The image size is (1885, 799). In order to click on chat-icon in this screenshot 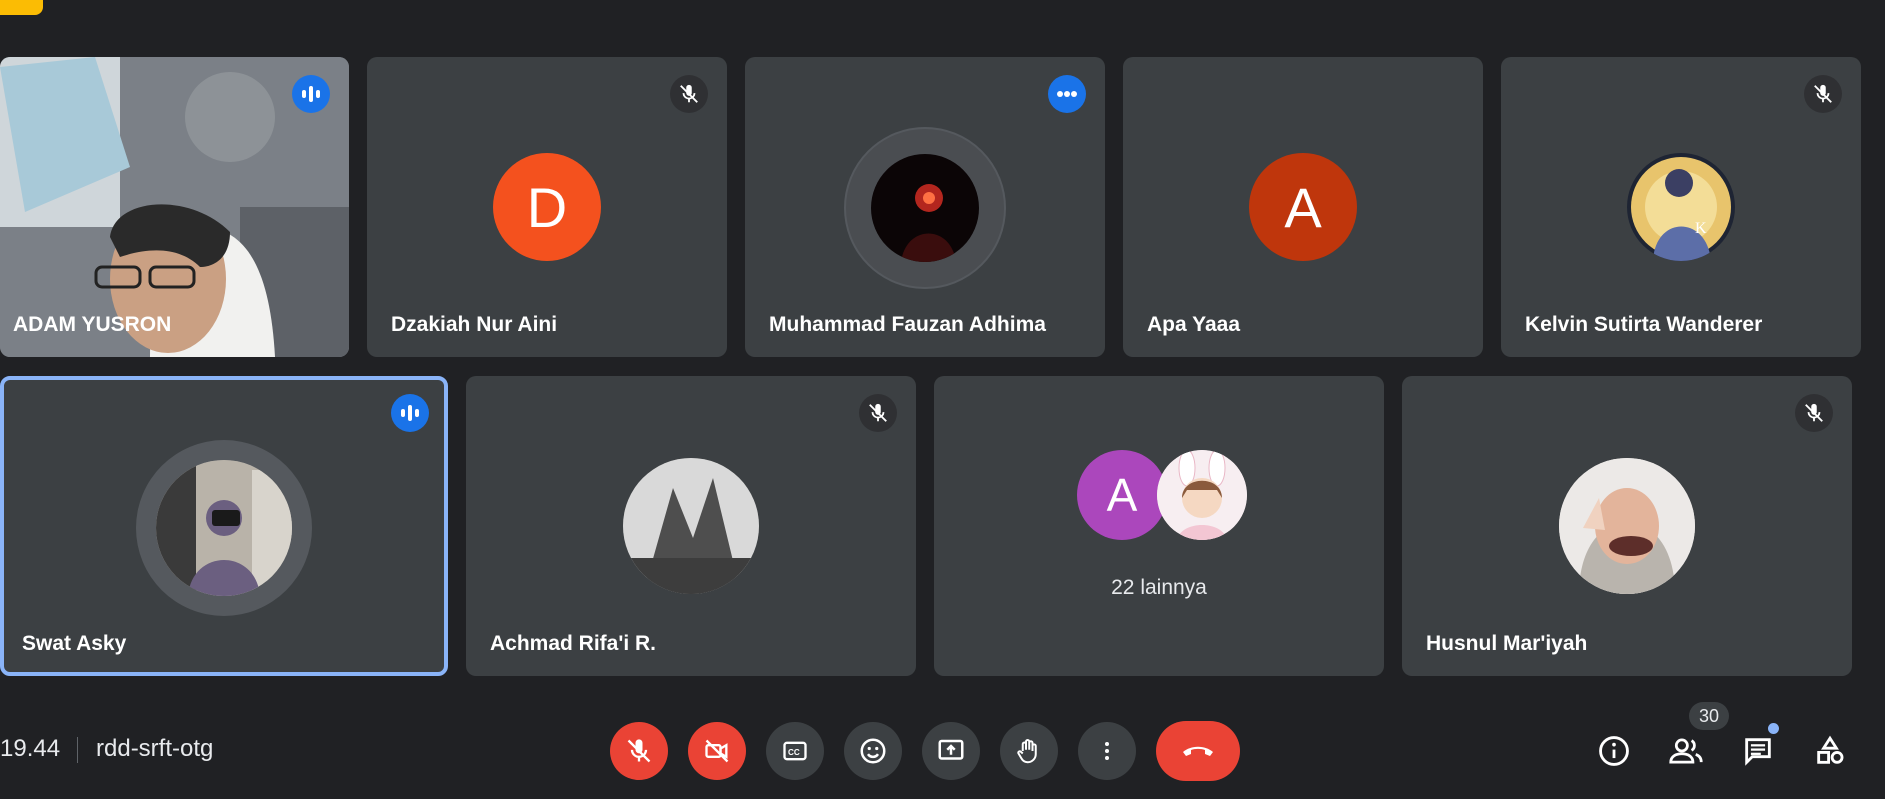, I will do `click(1758, 752)`.